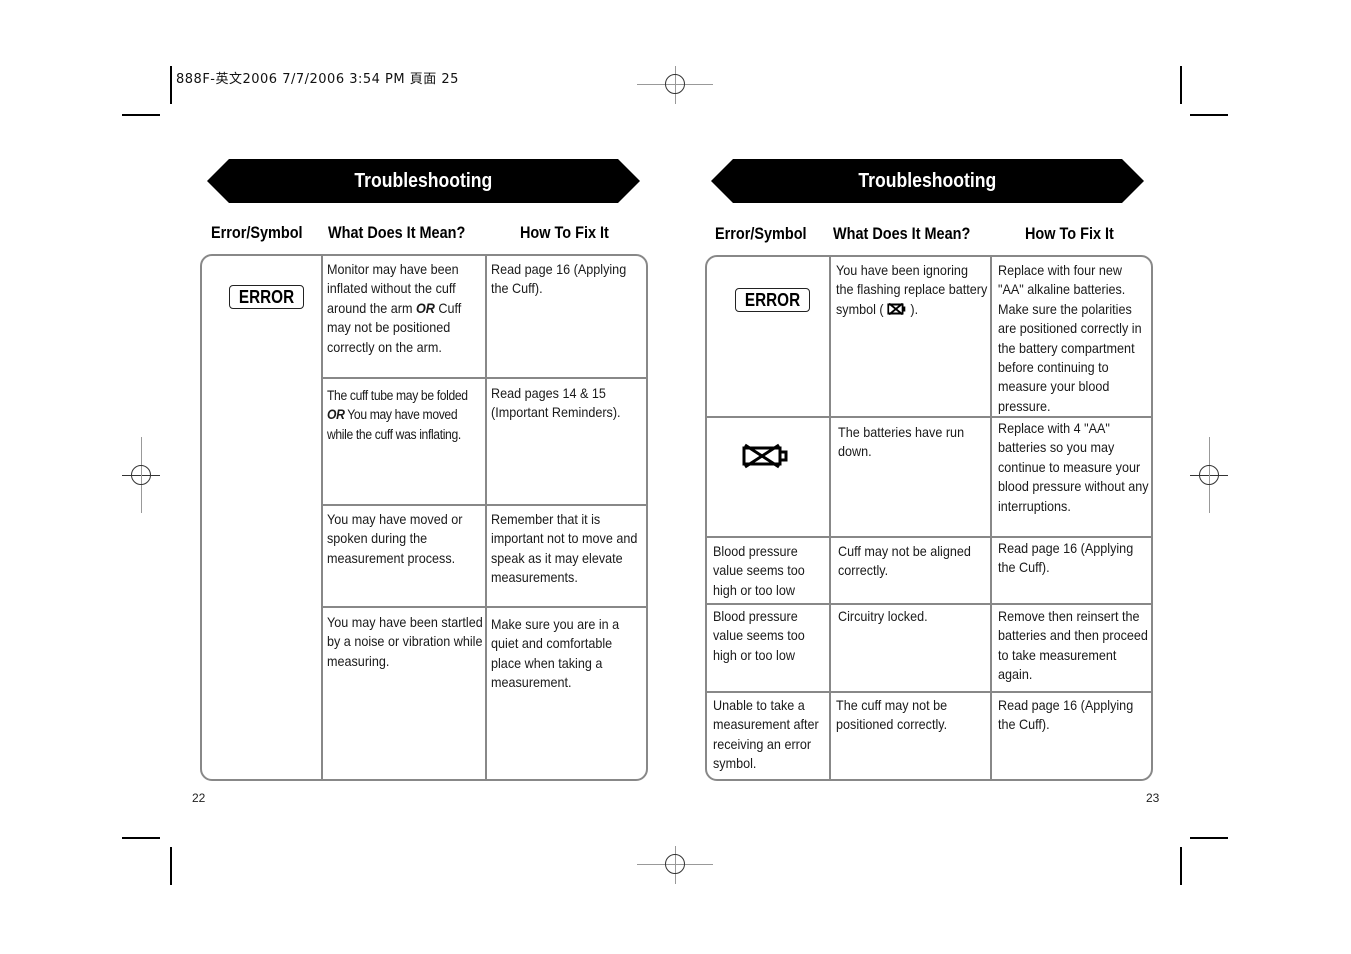 This screenshot has width=1351, height=954. What do you see at coordinates (199, 798) in the screenshot?
I see `page-number: 22` at bounding box center [199, 798].